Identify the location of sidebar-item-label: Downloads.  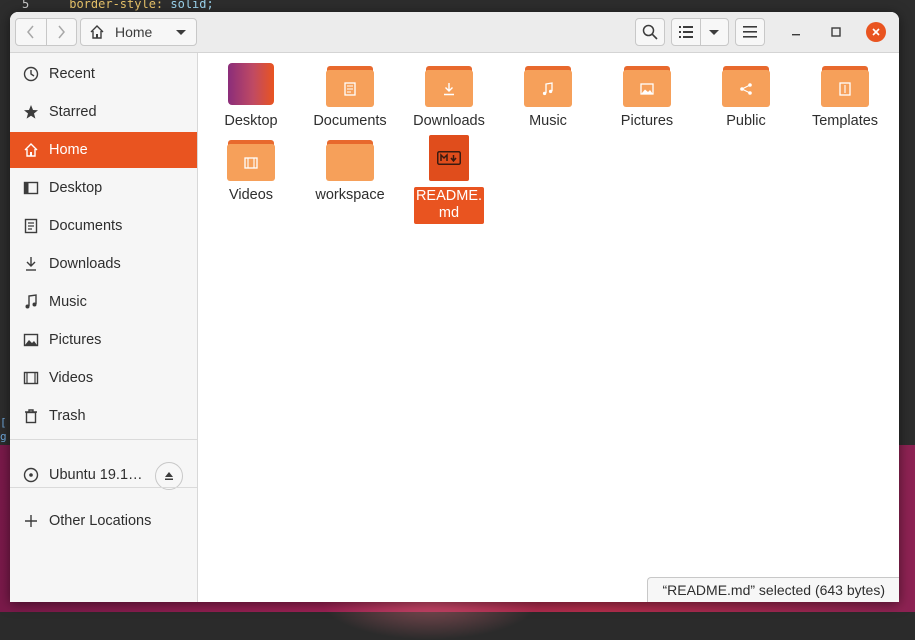
(85, 264).